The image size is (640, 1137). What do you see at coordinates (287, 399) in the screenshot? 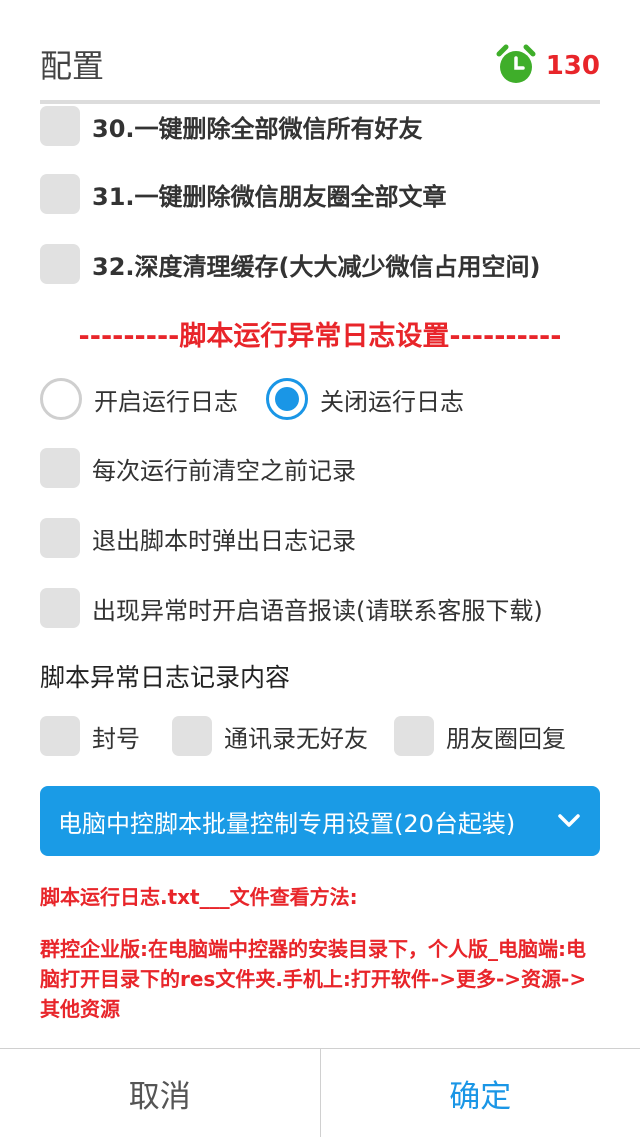
I see `radio-button-selected` at bounding box center [287, 399].